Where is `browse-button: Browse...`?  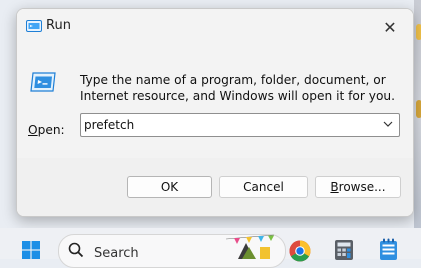
browse-button: Browse... is located at coordinates (358, 187).